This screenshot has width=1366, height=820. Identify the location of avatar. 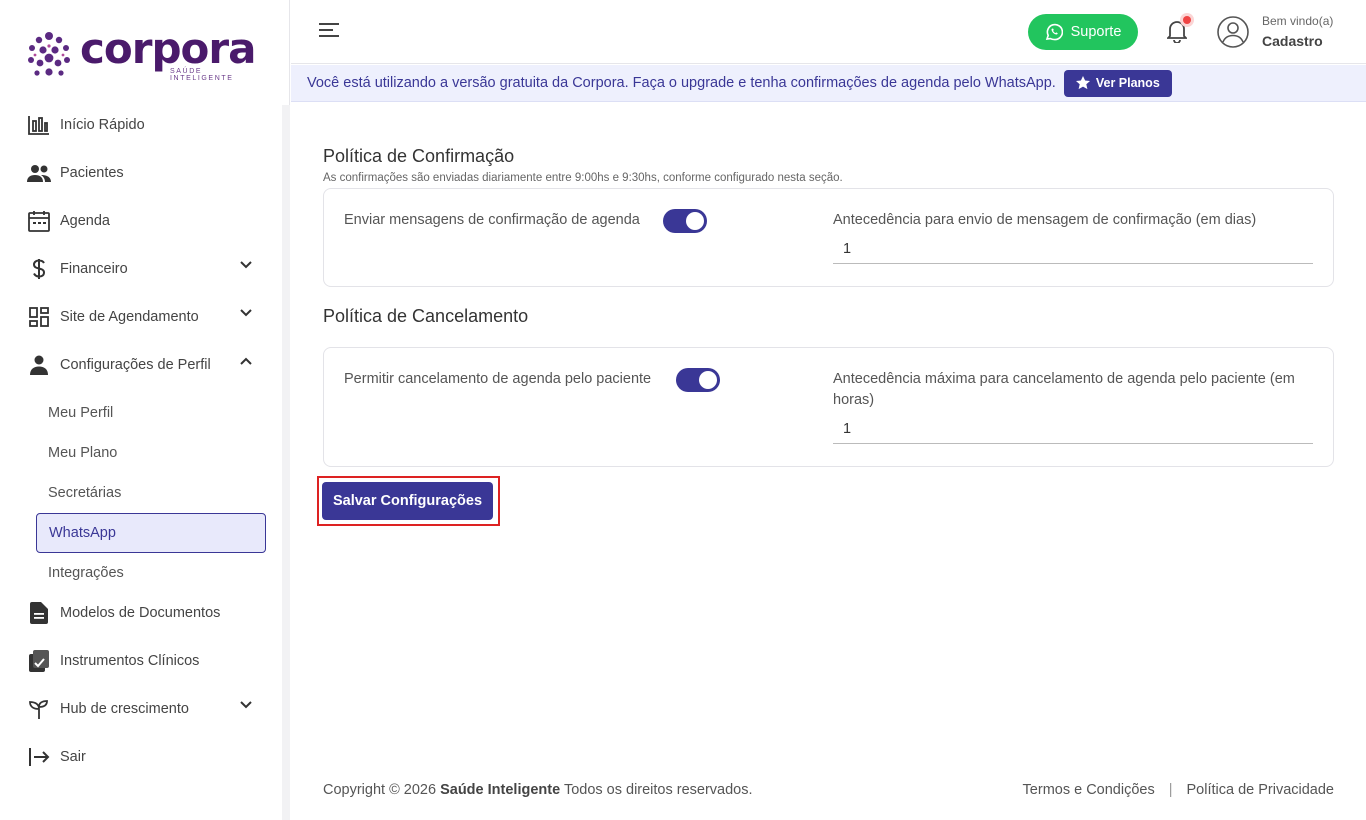
(1233, 32).